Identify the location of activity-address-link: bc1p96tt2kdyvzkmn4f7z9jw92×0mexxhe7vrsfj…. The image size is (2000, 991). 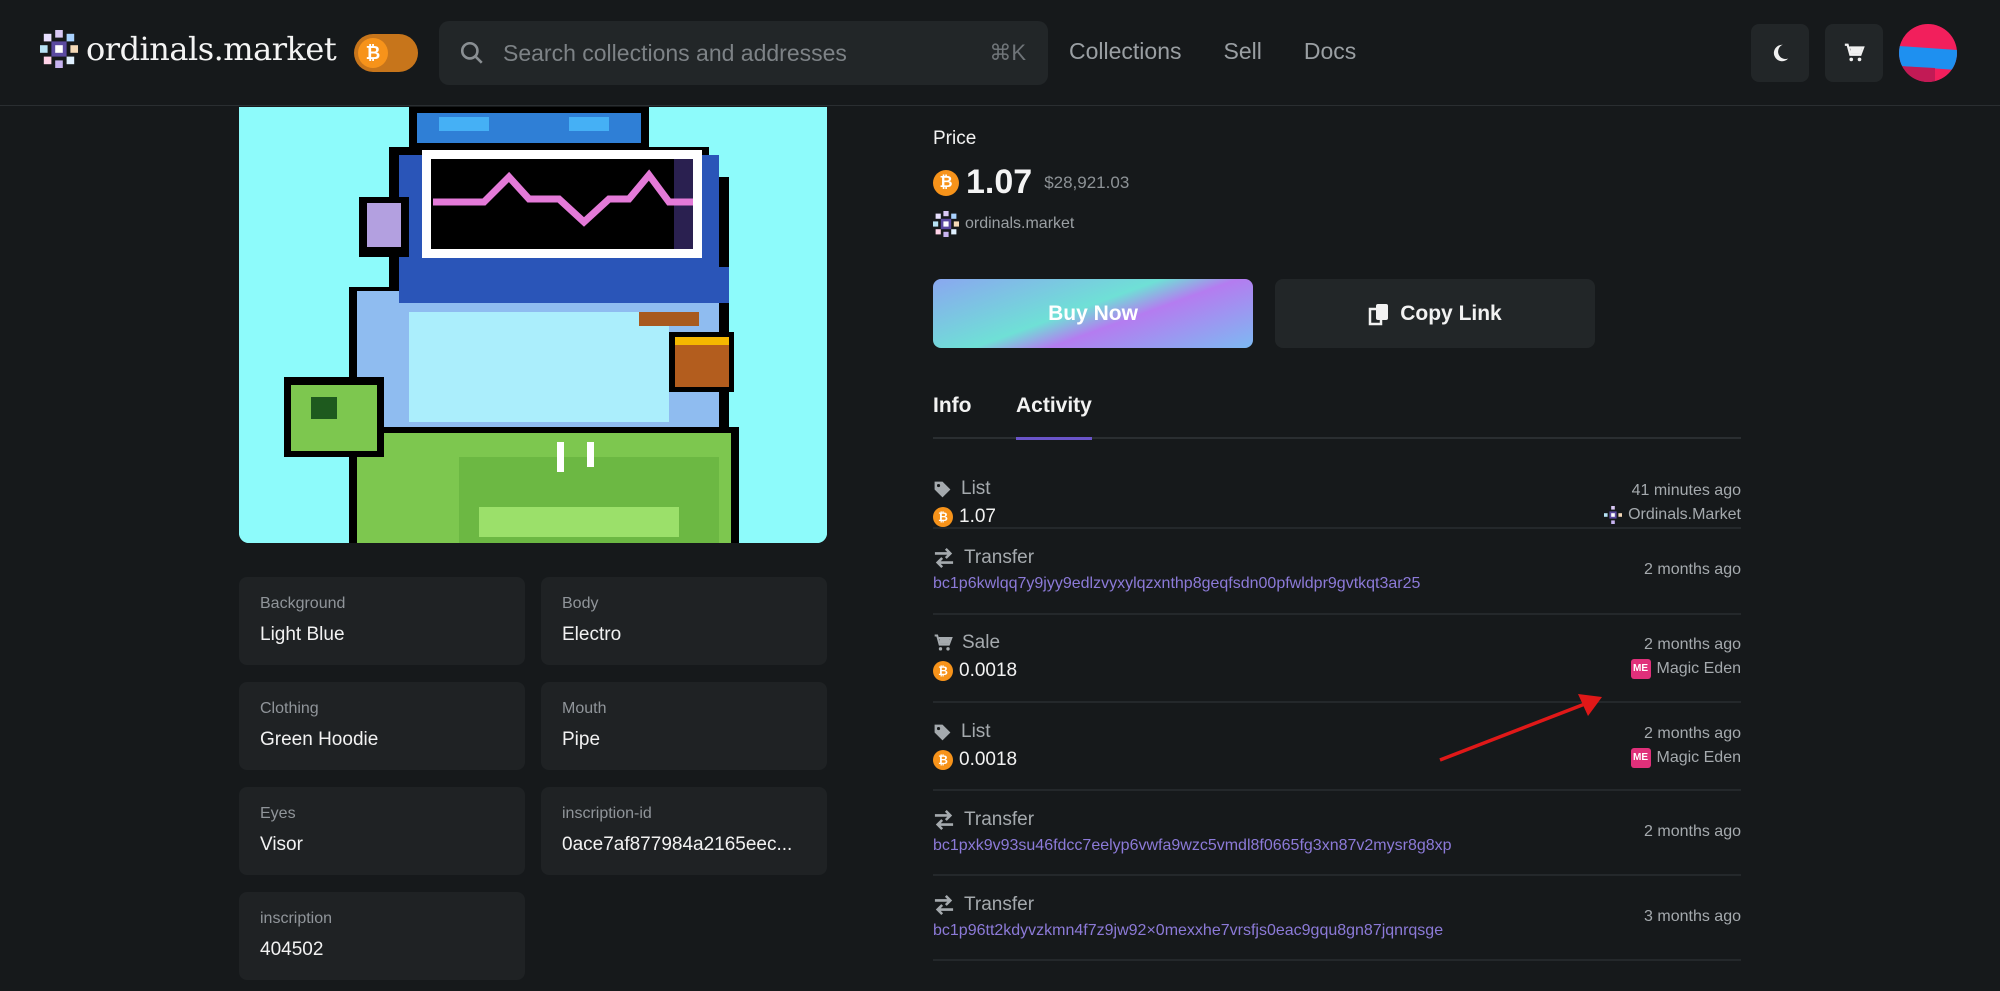
(1188, 931).